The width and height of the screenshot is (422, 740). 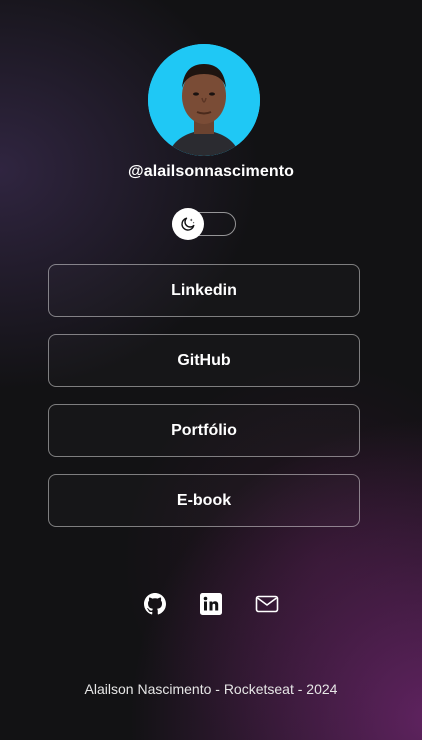 I want to click on linkedin-icon, so click(x=211, y=604).